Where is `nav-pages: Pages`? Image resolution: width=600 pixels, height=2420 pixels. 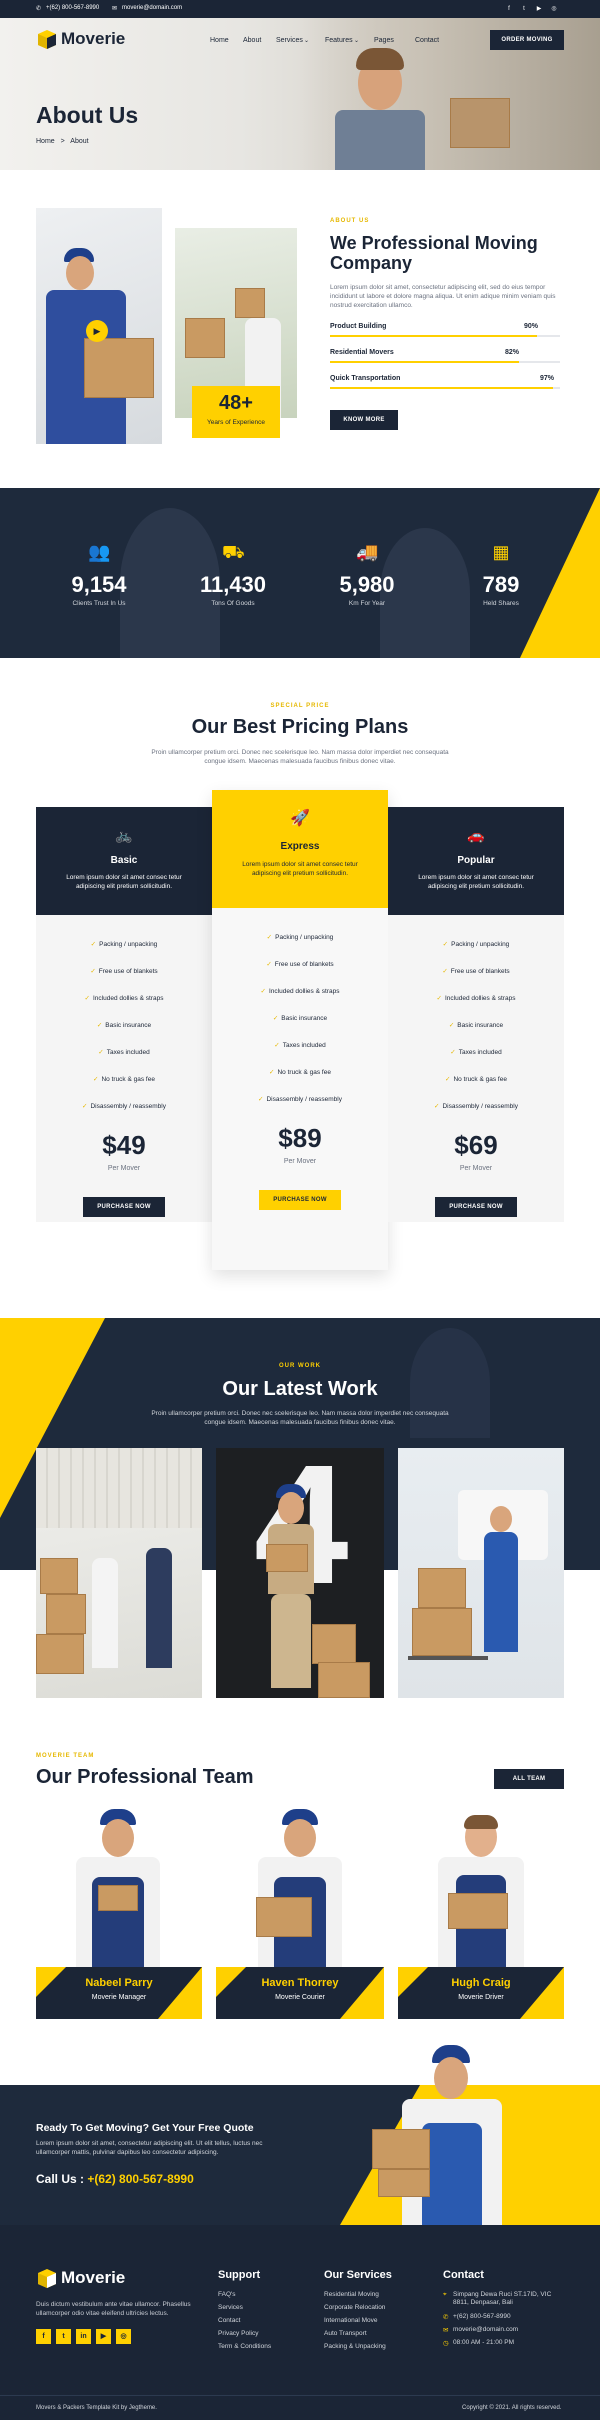 nav-pages: Pages is located at coordinates (384, 40).